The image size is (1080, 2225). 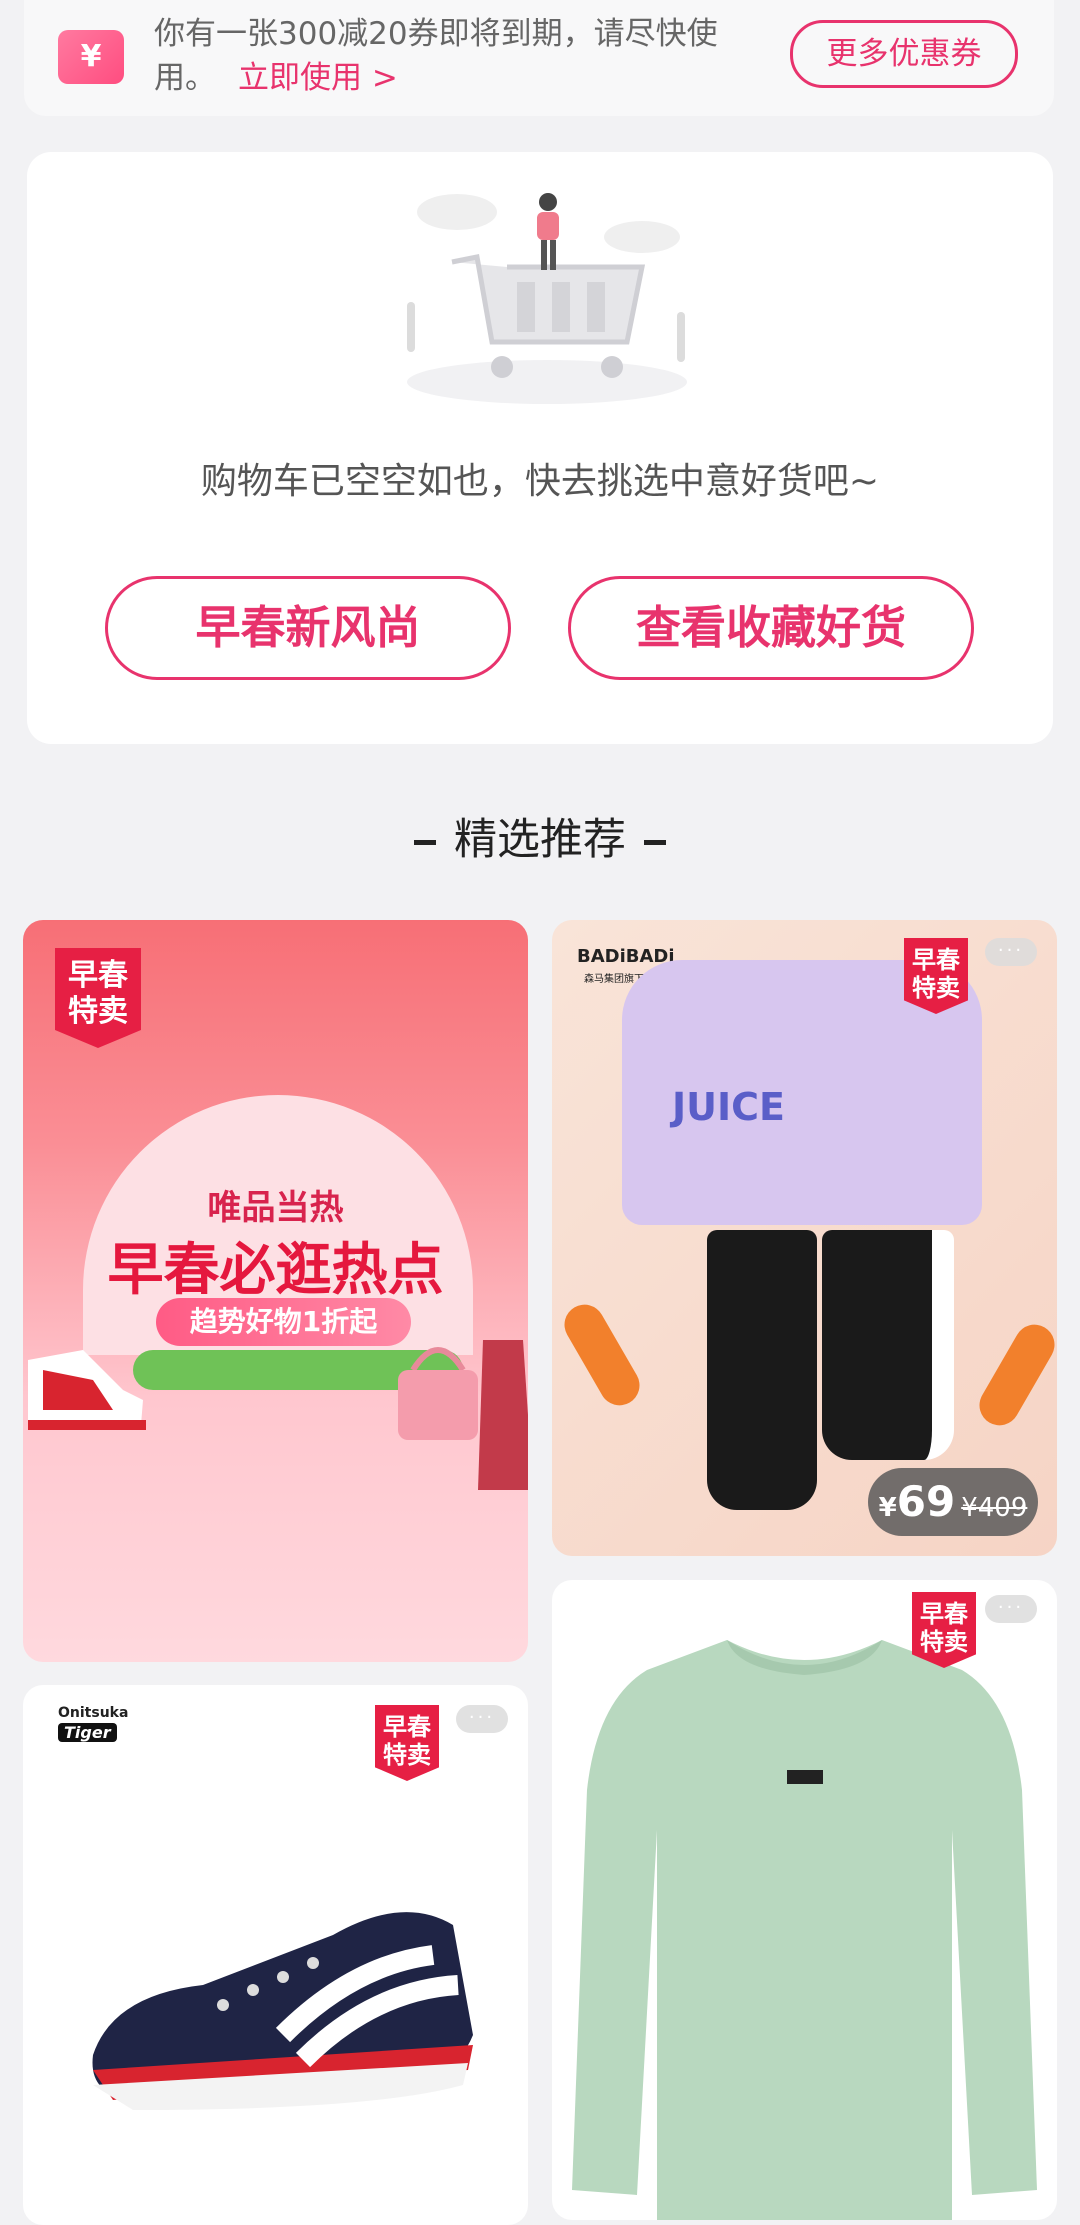 I want to click on sweatshirt-product-image, so click(x=804, y=1930).